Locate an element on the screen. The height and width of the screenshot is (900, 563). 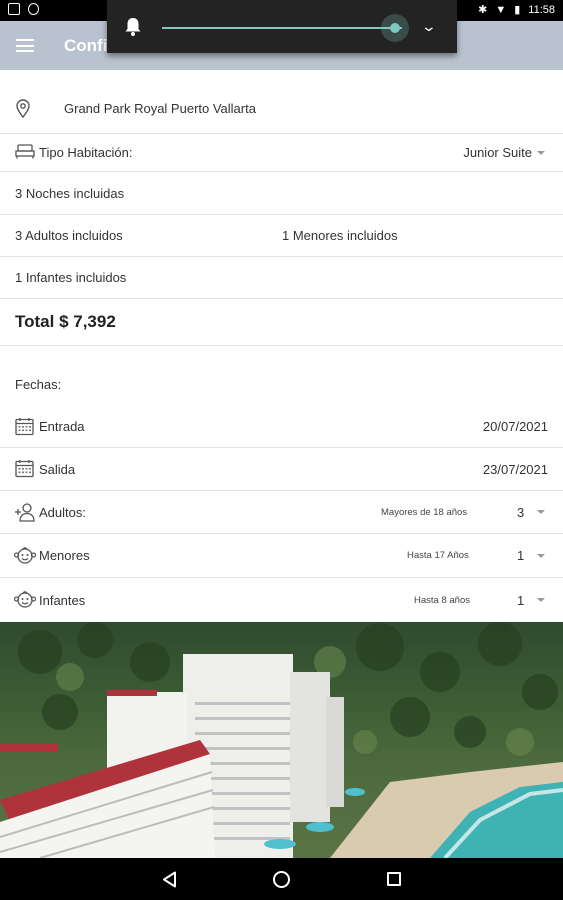
hamburger-menu-icon is located at coordinates (25, 45).